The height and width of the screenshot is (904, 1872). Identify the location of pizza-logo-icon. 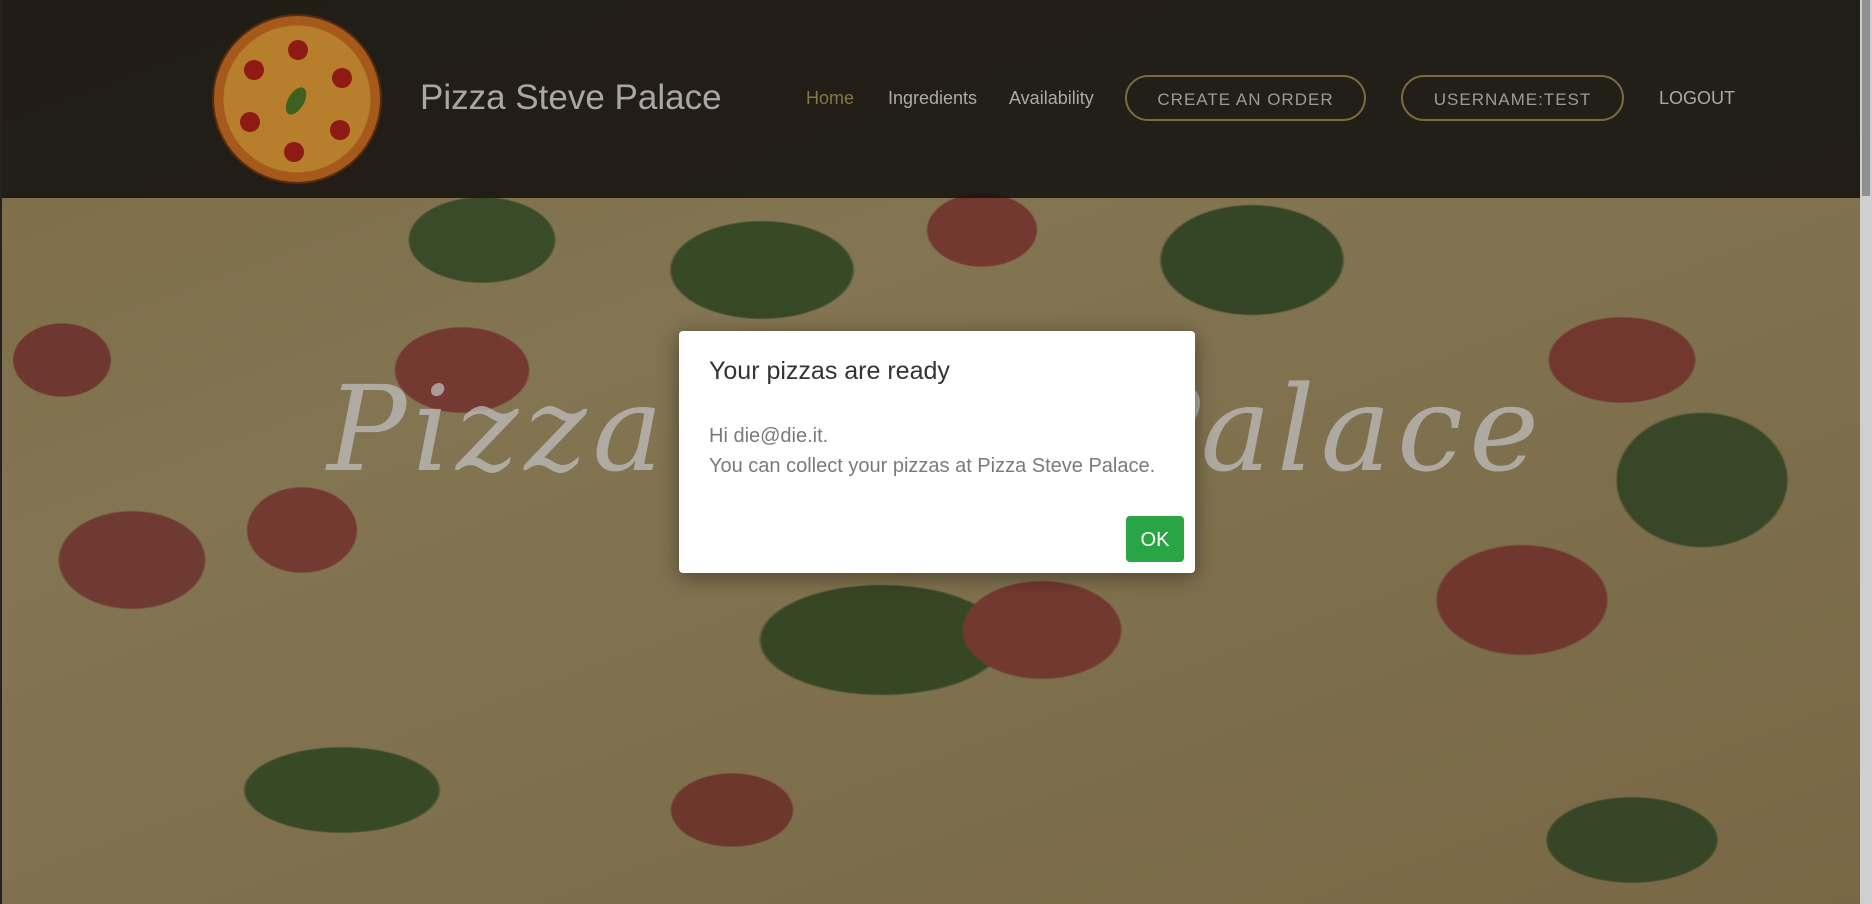
(297, 99).